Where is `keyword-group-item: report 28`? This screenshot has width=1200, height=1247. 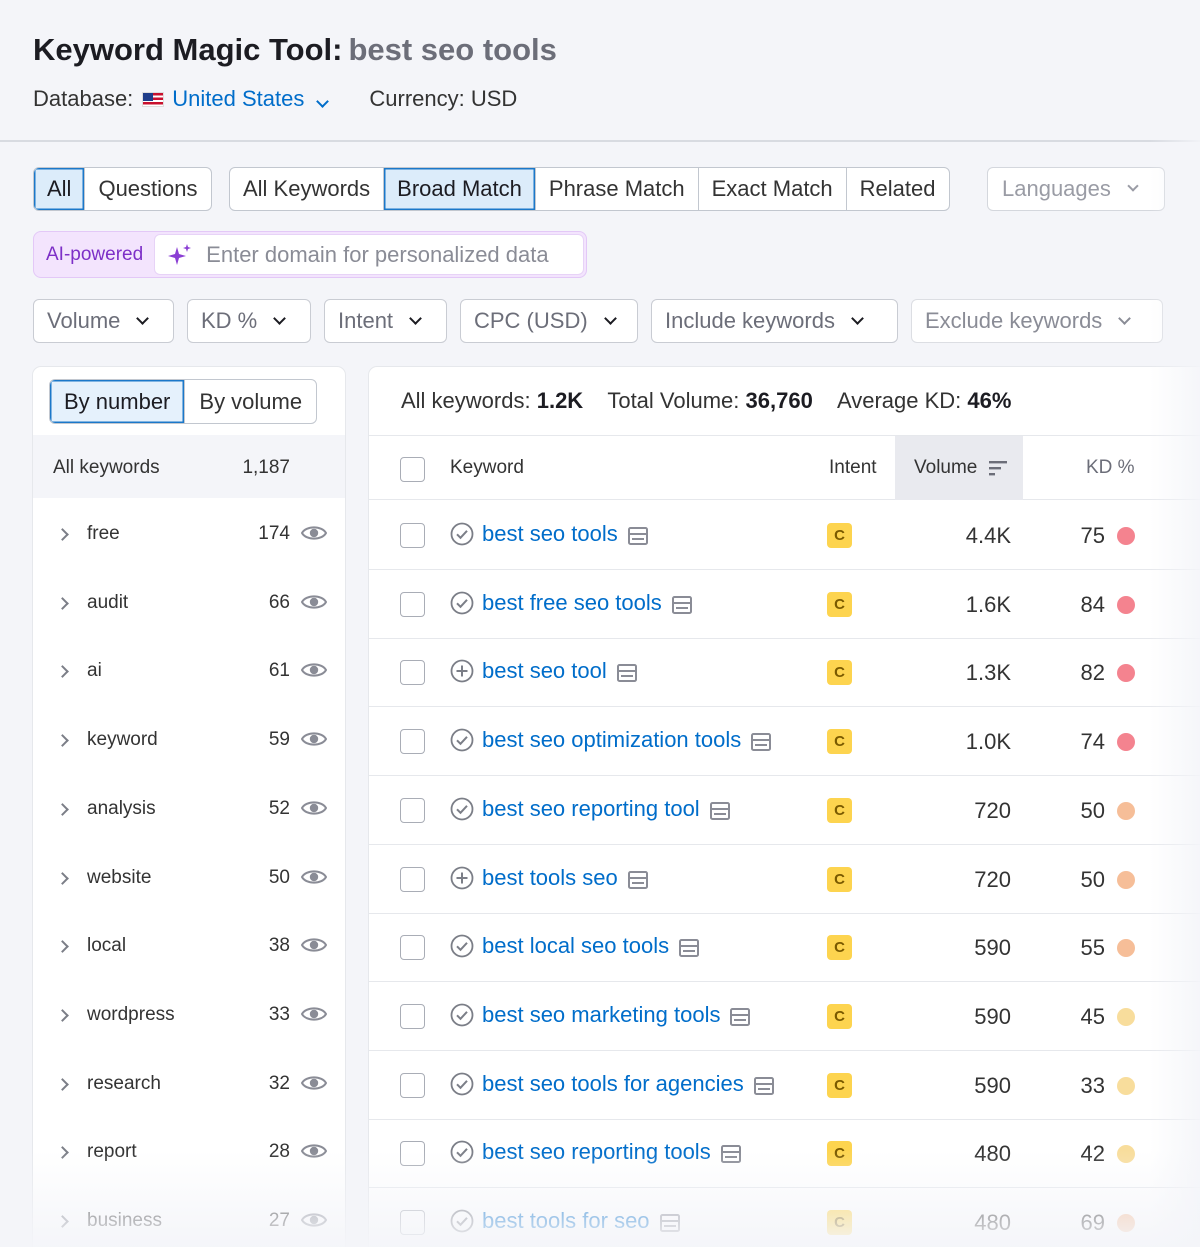 keyword-group-item: report 28 is located at coordinates (189, 1150).